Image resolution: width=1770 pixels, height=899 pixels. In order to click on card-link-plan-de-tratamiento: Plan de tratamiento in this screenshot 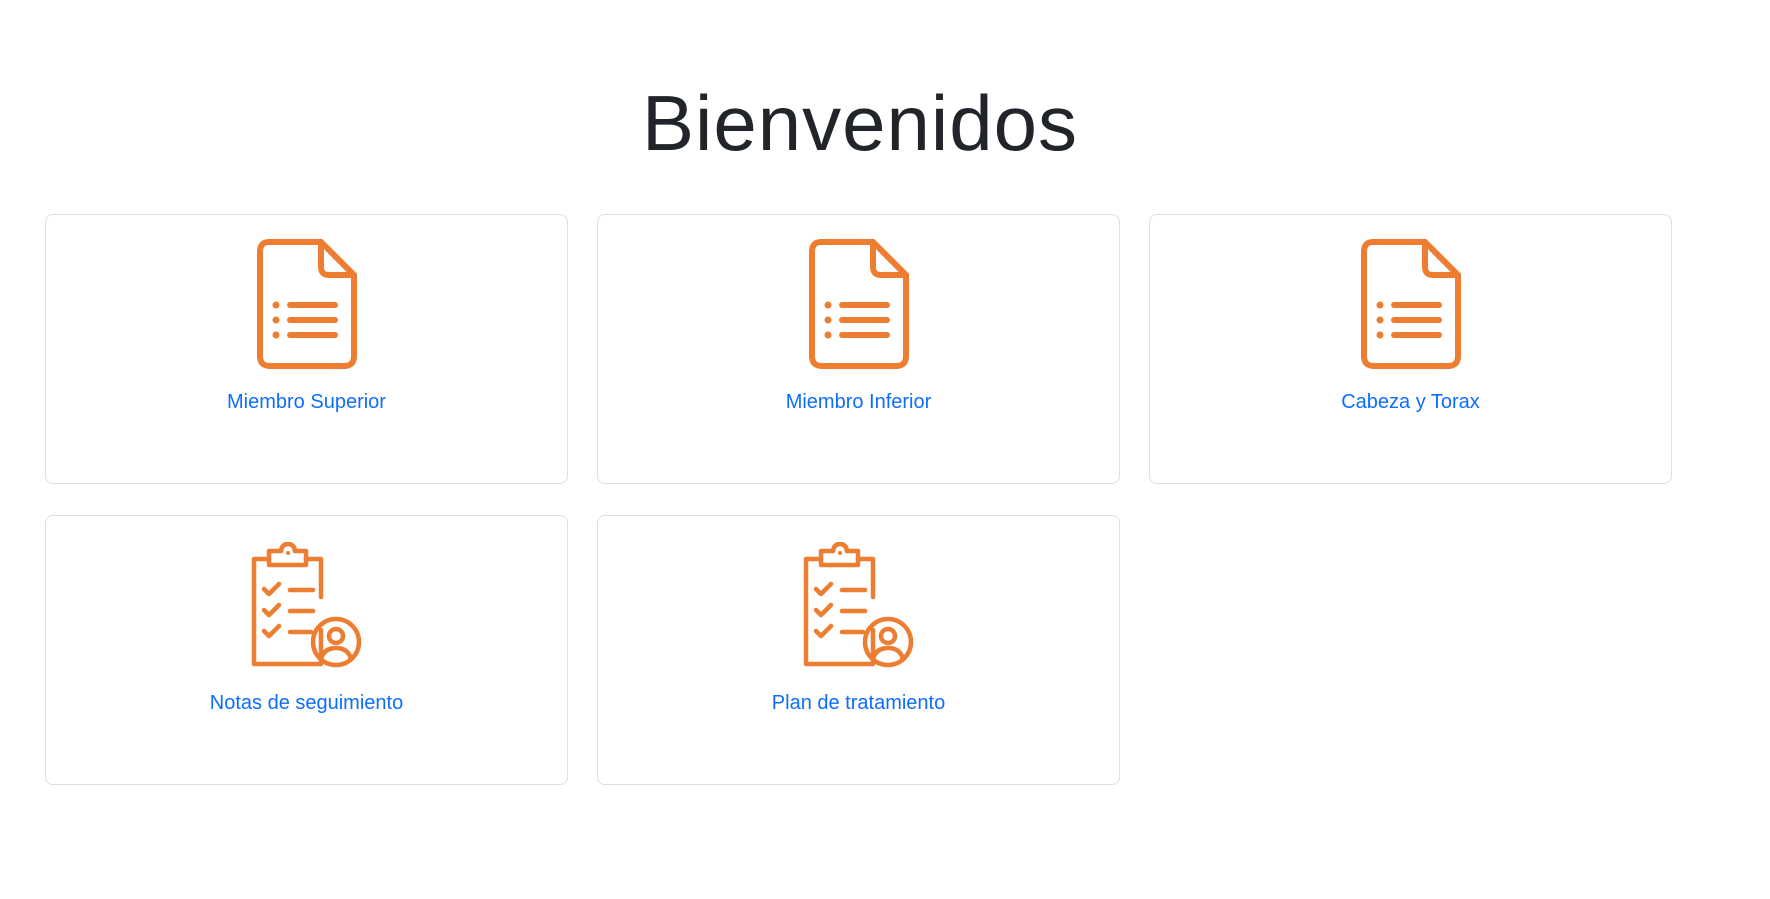, I will do `click(858, 703)`.